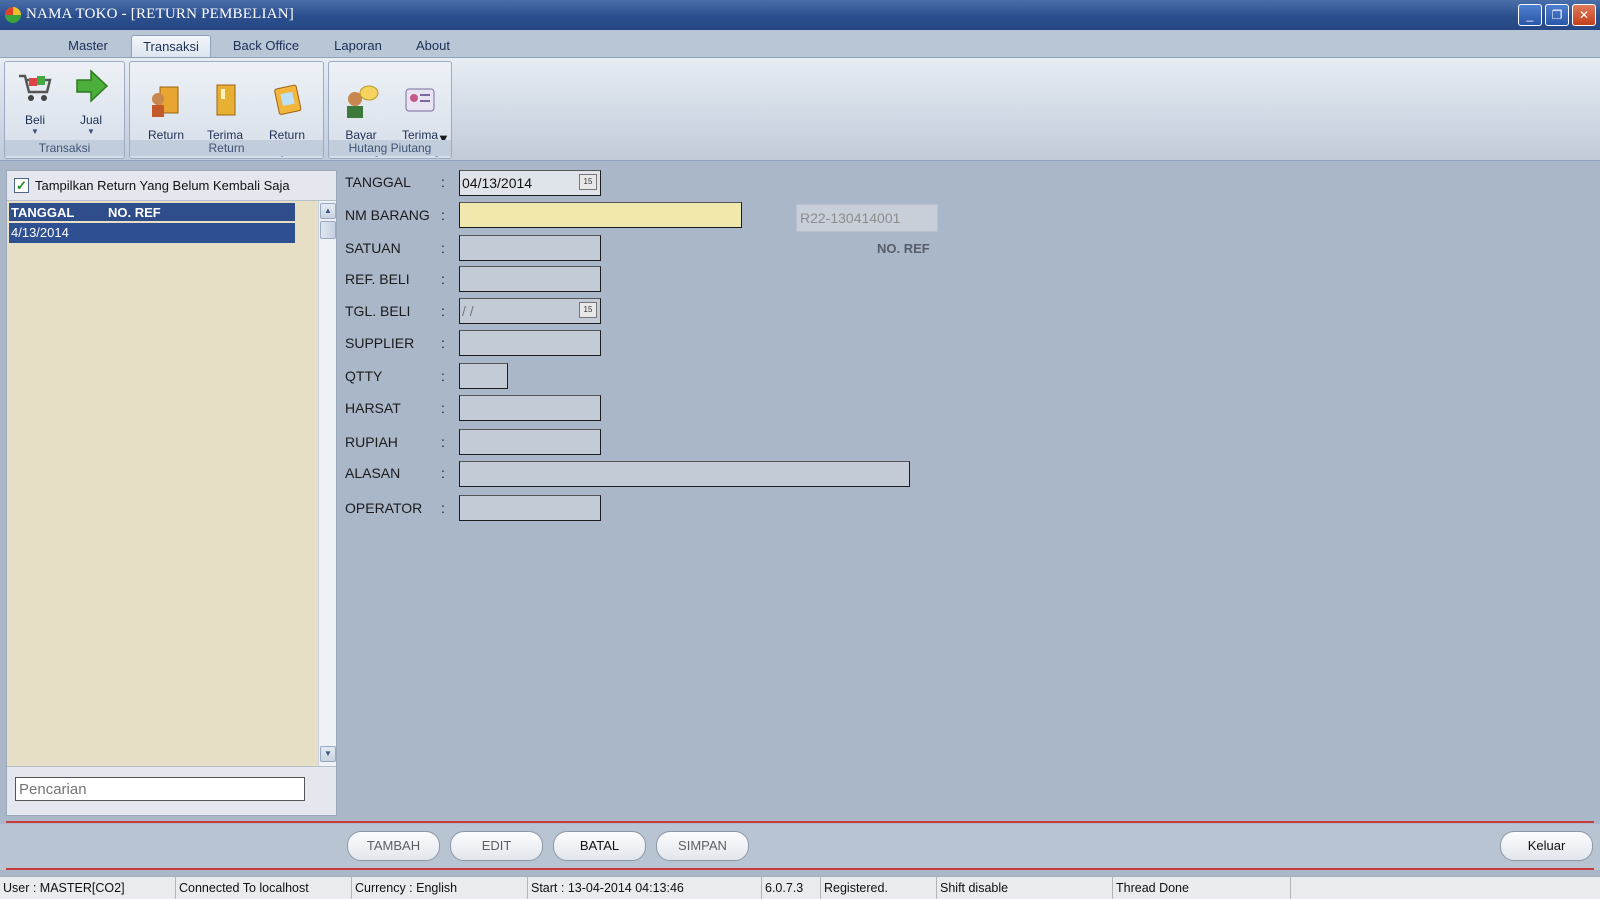 Image resolution: width=1600 pixels, height=899 pixels. Describe the element at coordinates (530, 408) in the screenshot. I see `harsat-input` at that location.